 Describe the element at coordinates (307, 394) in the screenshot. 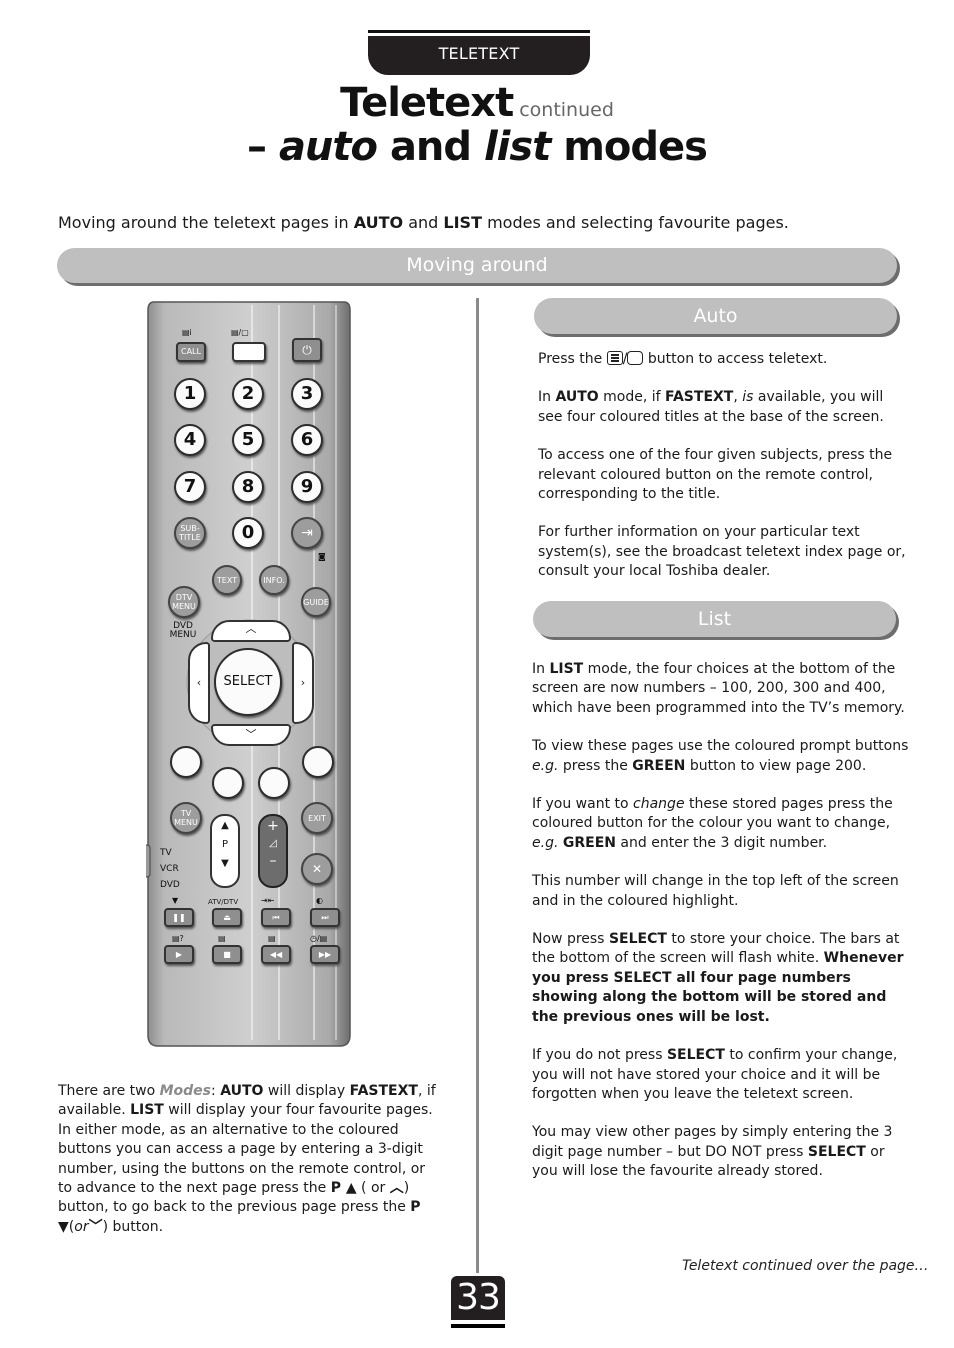

I see `digit-button-3: 3` at that location.